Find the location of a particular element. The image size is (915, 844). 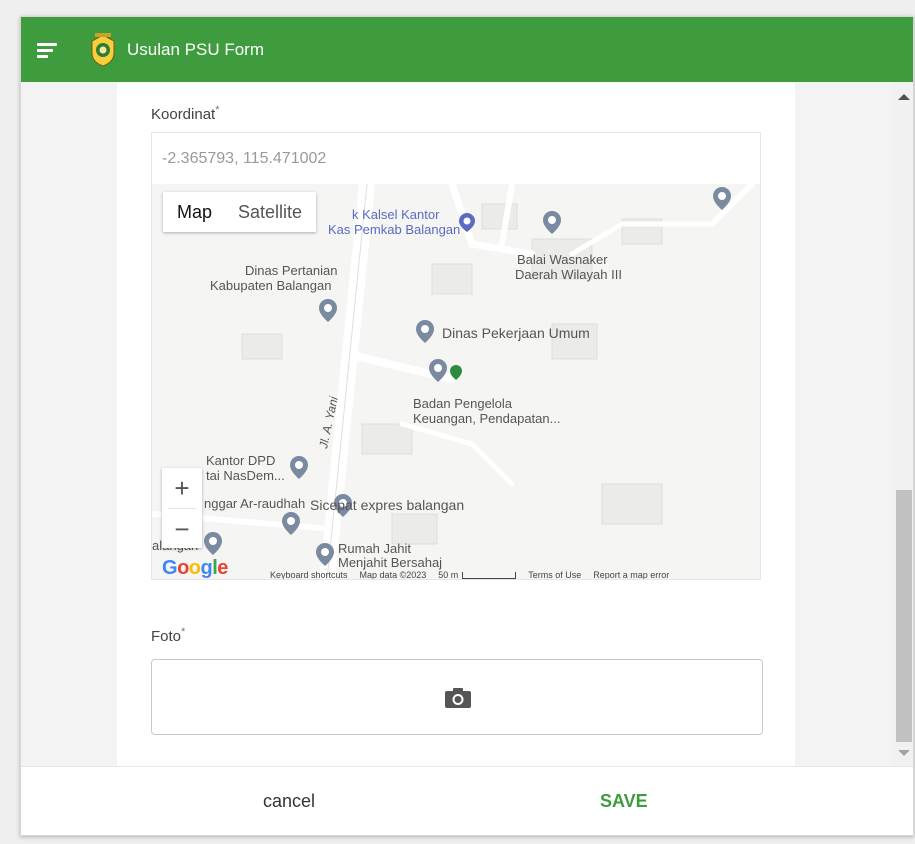

koordinat-label: Koordinat* is located at coordinates (185, 113).